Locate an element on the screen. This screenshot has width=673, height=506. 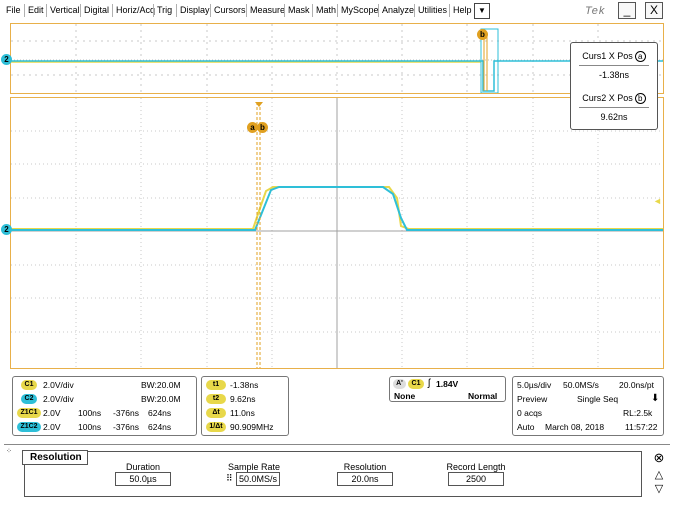
z1c1-position: -376ns is located at coordinates (126, 413).